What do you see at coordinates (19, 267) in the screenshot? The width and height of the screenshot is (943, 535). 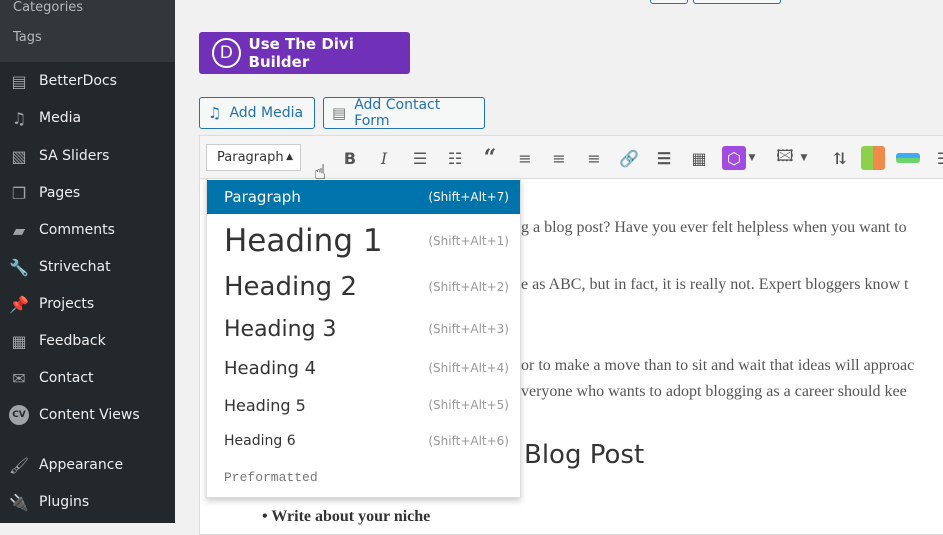 I see `wrench-icon: 🔧` at bounding box center [19, 267].